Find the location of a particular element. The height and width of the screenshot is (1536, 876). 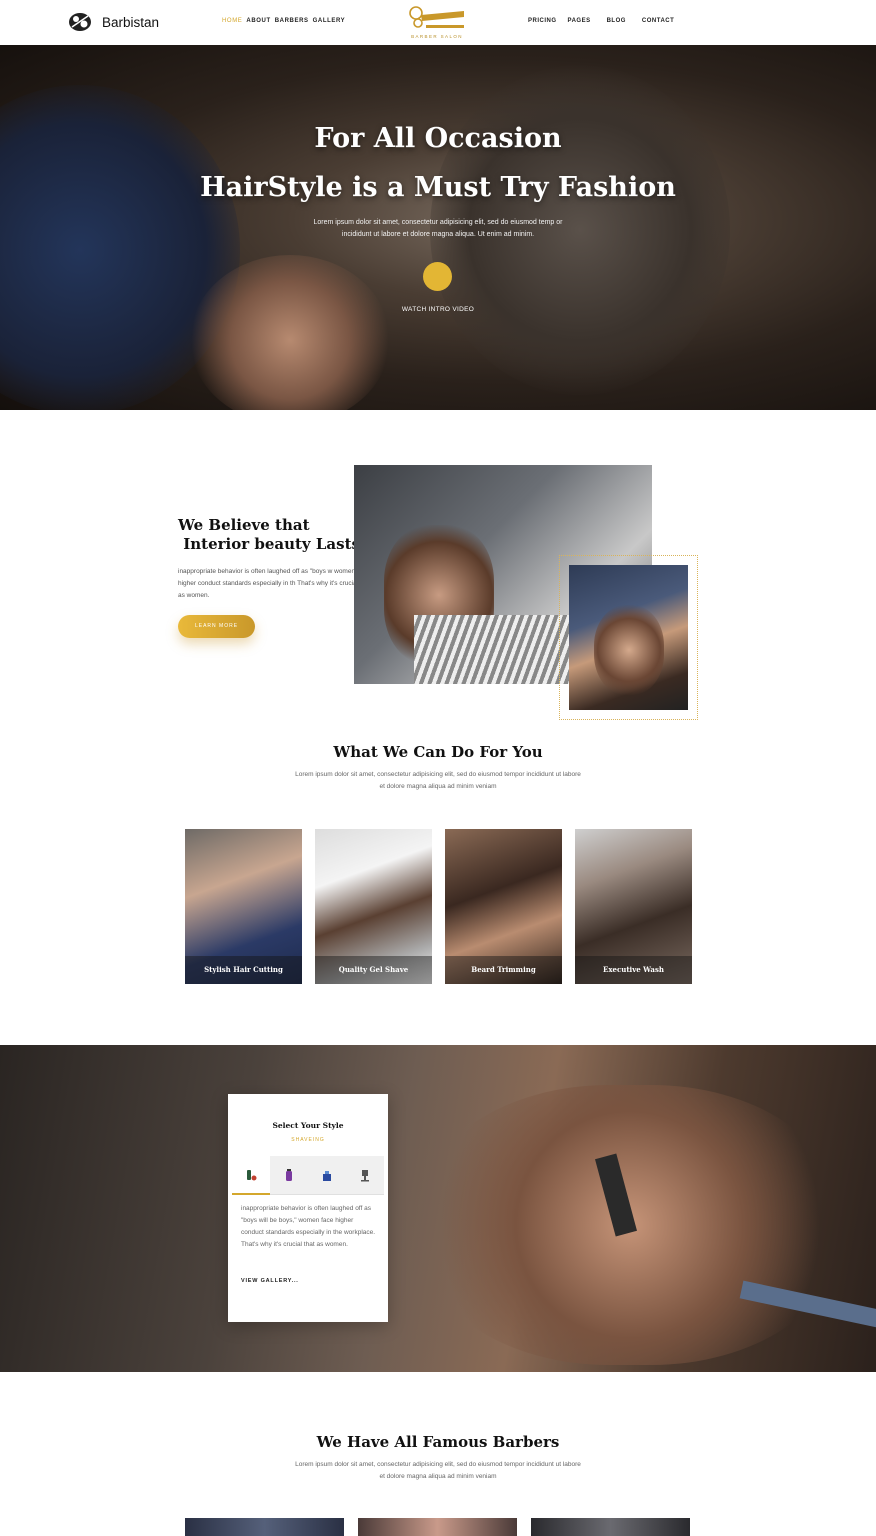

salon-logo: BARBER SALON is located at coordinates (437, 24).